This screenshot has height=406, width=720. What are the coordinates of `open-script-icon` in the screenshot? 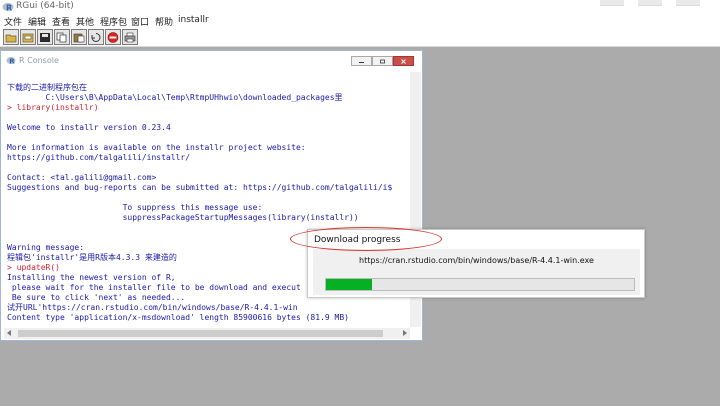 It's located at (11, 38).